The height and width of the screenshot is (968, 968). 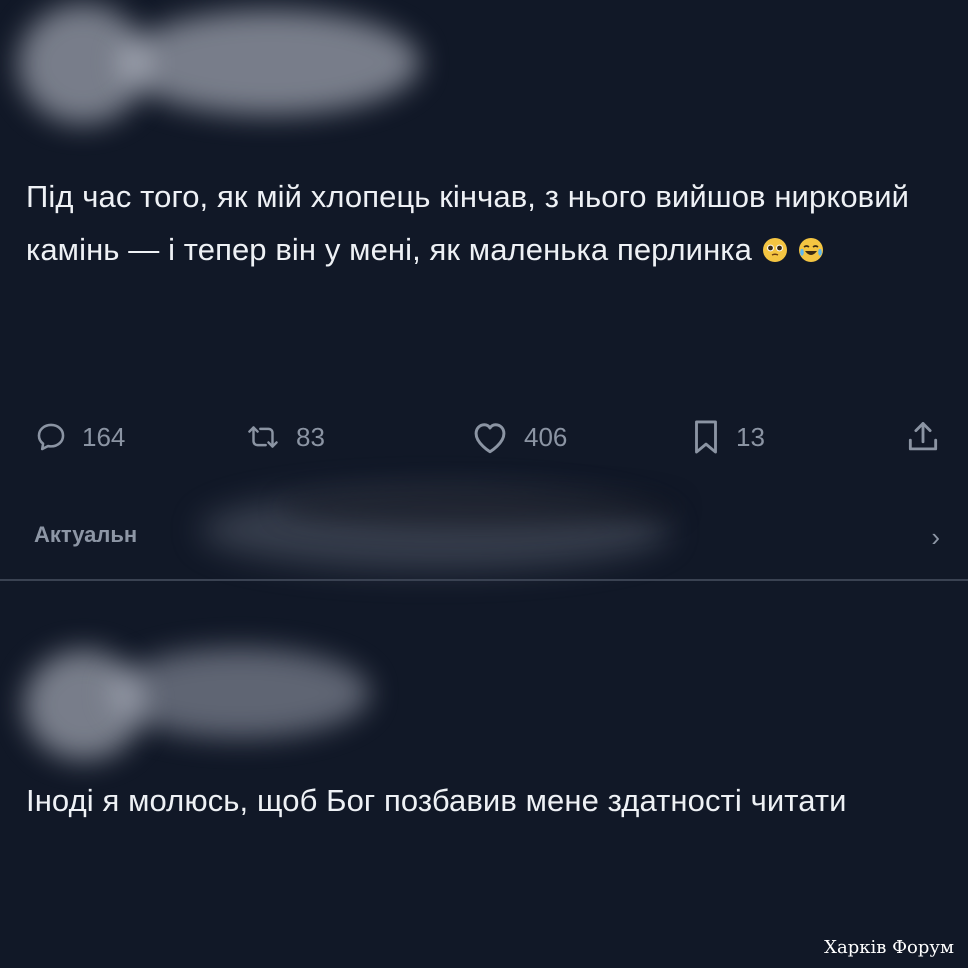 What do you see at coordinates (86, 534) in the screenshot?
I see `section-label: Актуальн` at bounding box center [86, 534].